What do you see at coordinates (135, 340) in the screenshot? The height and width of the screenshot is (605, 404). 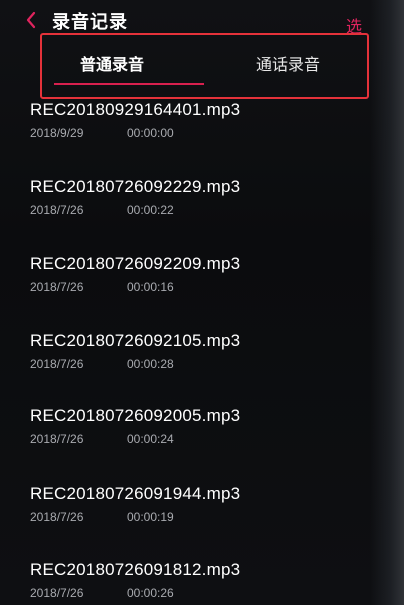 I see `recording-filename: REC20180726092105.mp3` at bounding box center [135, 340].